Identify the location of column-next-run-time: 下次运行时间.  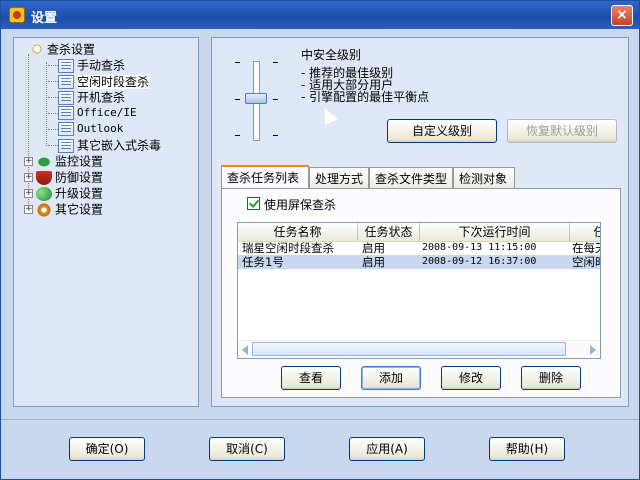
(495, 232).